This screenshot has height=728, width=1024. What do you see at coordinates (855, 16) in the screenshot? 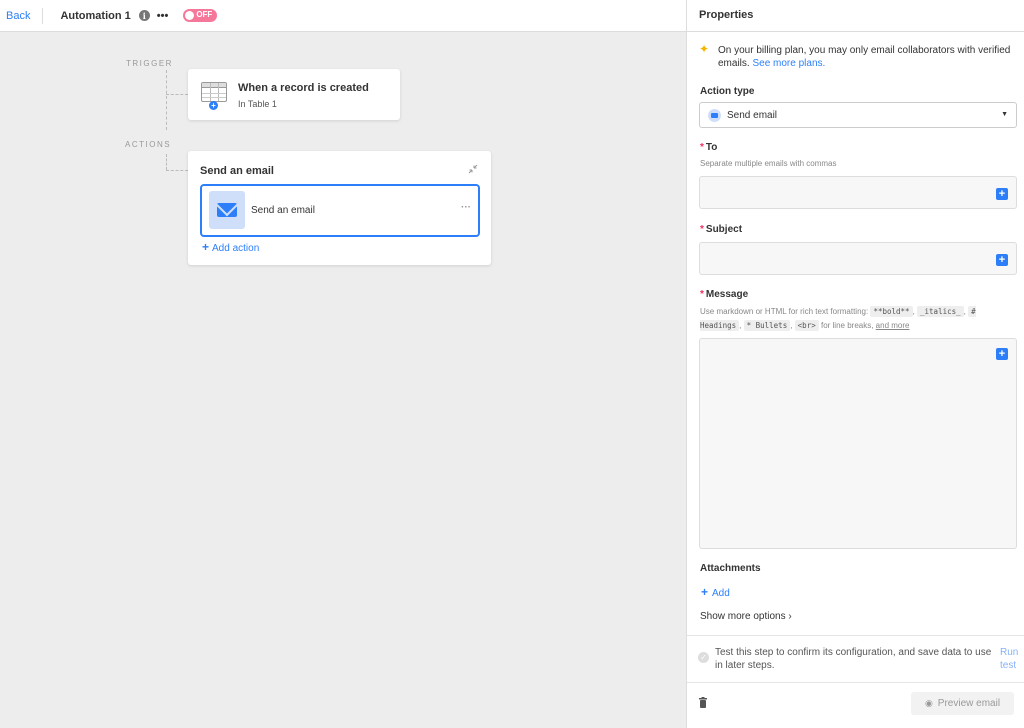
I see `panel-title: Properties` at bounding box center [855, 16].